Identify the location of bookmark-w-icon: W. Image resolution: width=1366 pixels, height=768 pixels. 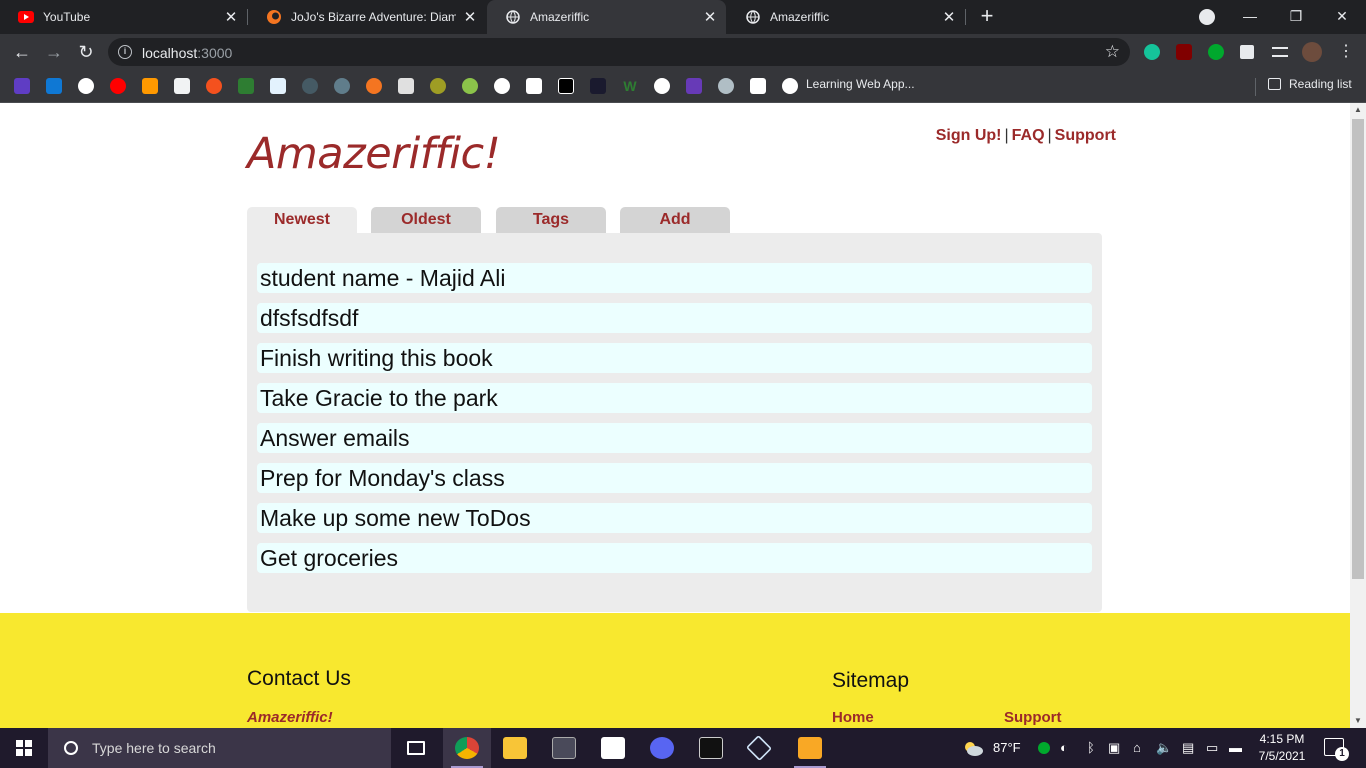
(630, 86).